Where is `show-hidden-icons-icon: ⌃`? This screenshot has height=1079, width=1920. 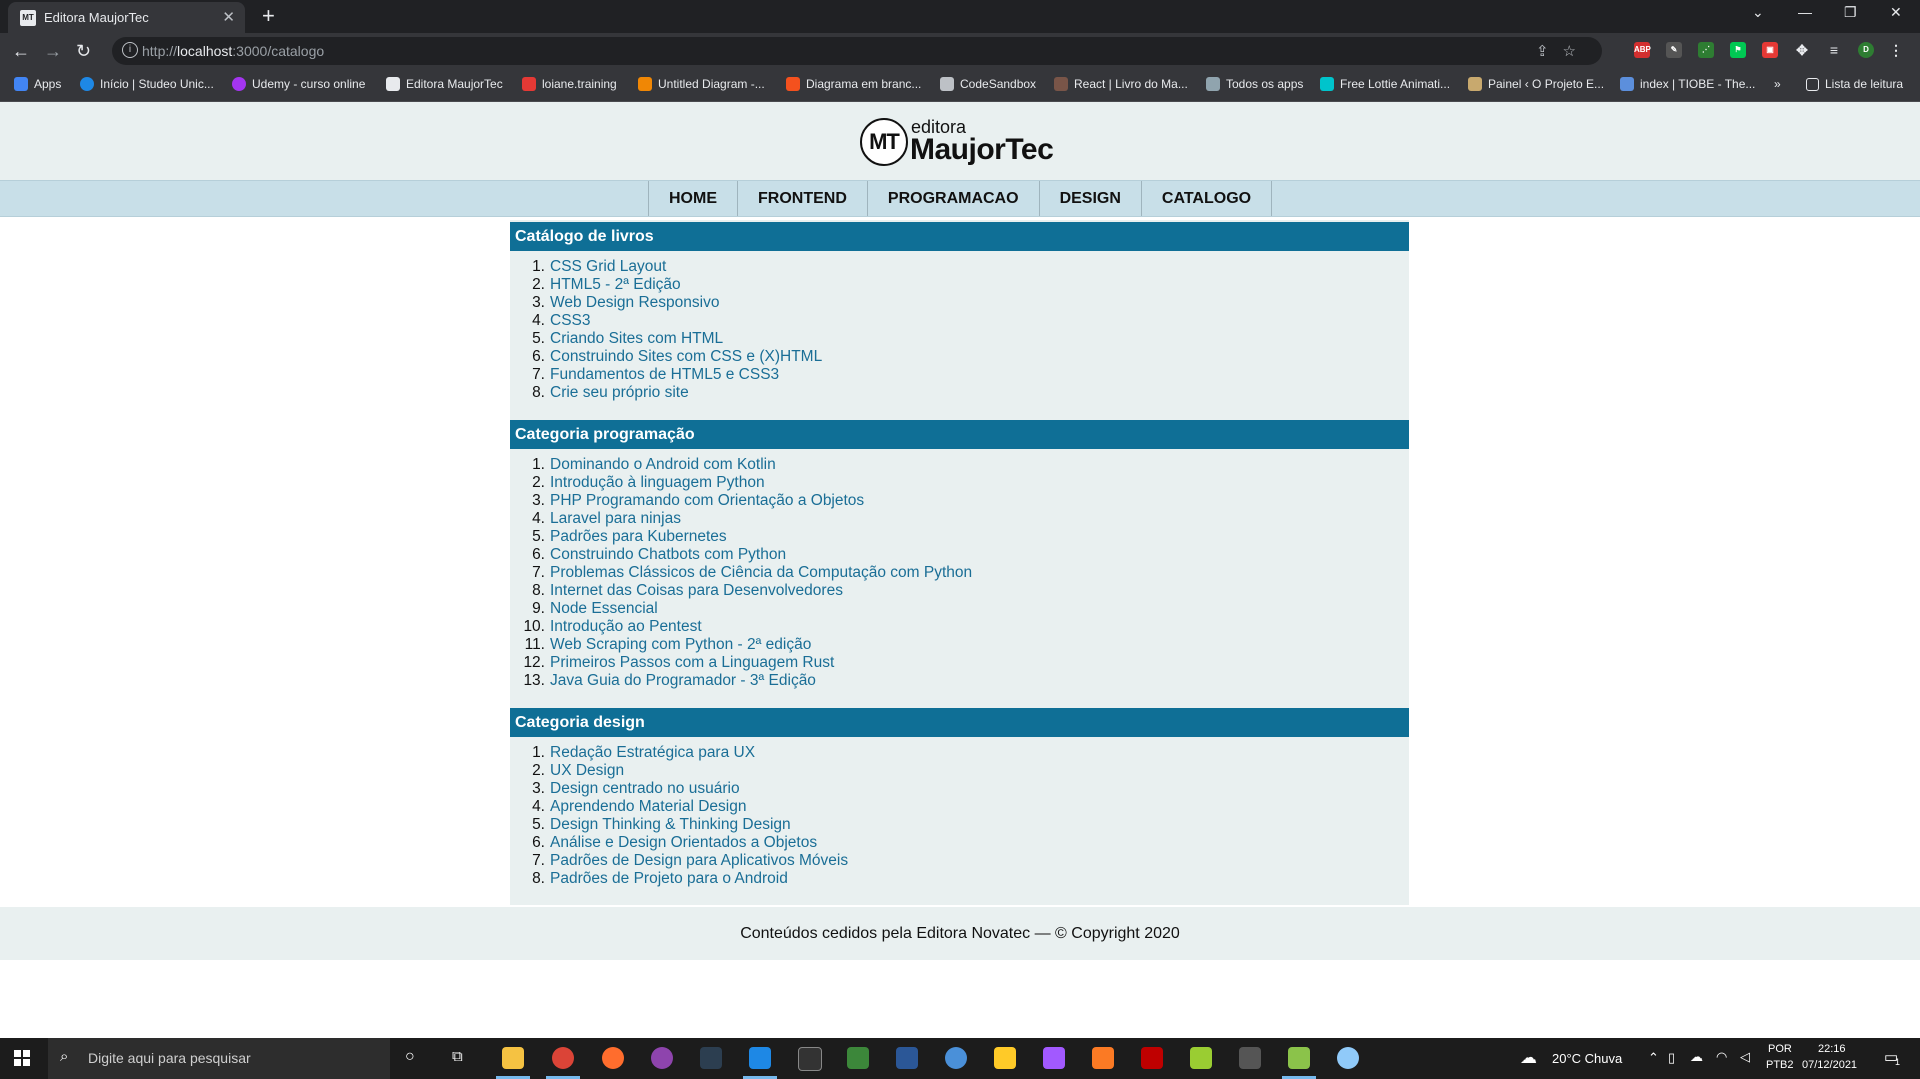
show-hidden-icons-icon: ⌃ is located at coordinates (1653, 1058).